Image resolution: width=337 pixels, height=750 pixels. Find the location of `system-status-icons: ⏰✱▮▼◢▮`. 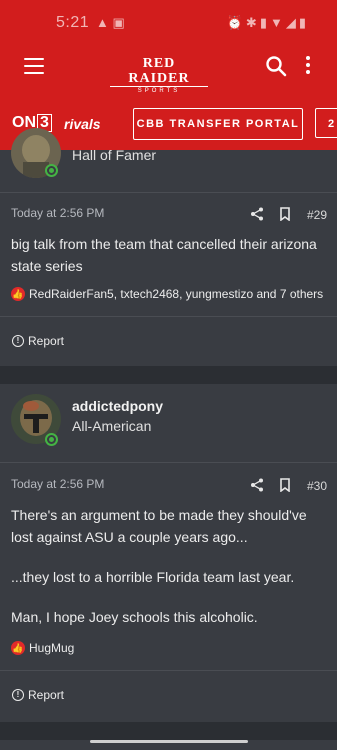

system-status-icons: ⏰✱▮▼◢▮ is located at coordinates (267, 22).